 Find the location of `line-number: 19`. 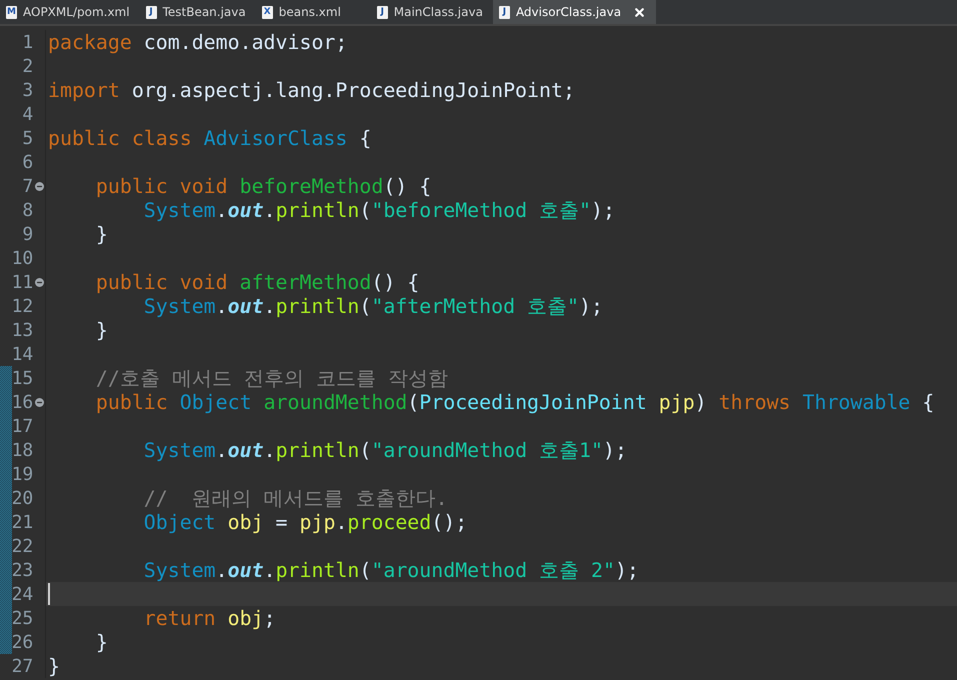

line-number: 19 is located at coordinates (22, 474).